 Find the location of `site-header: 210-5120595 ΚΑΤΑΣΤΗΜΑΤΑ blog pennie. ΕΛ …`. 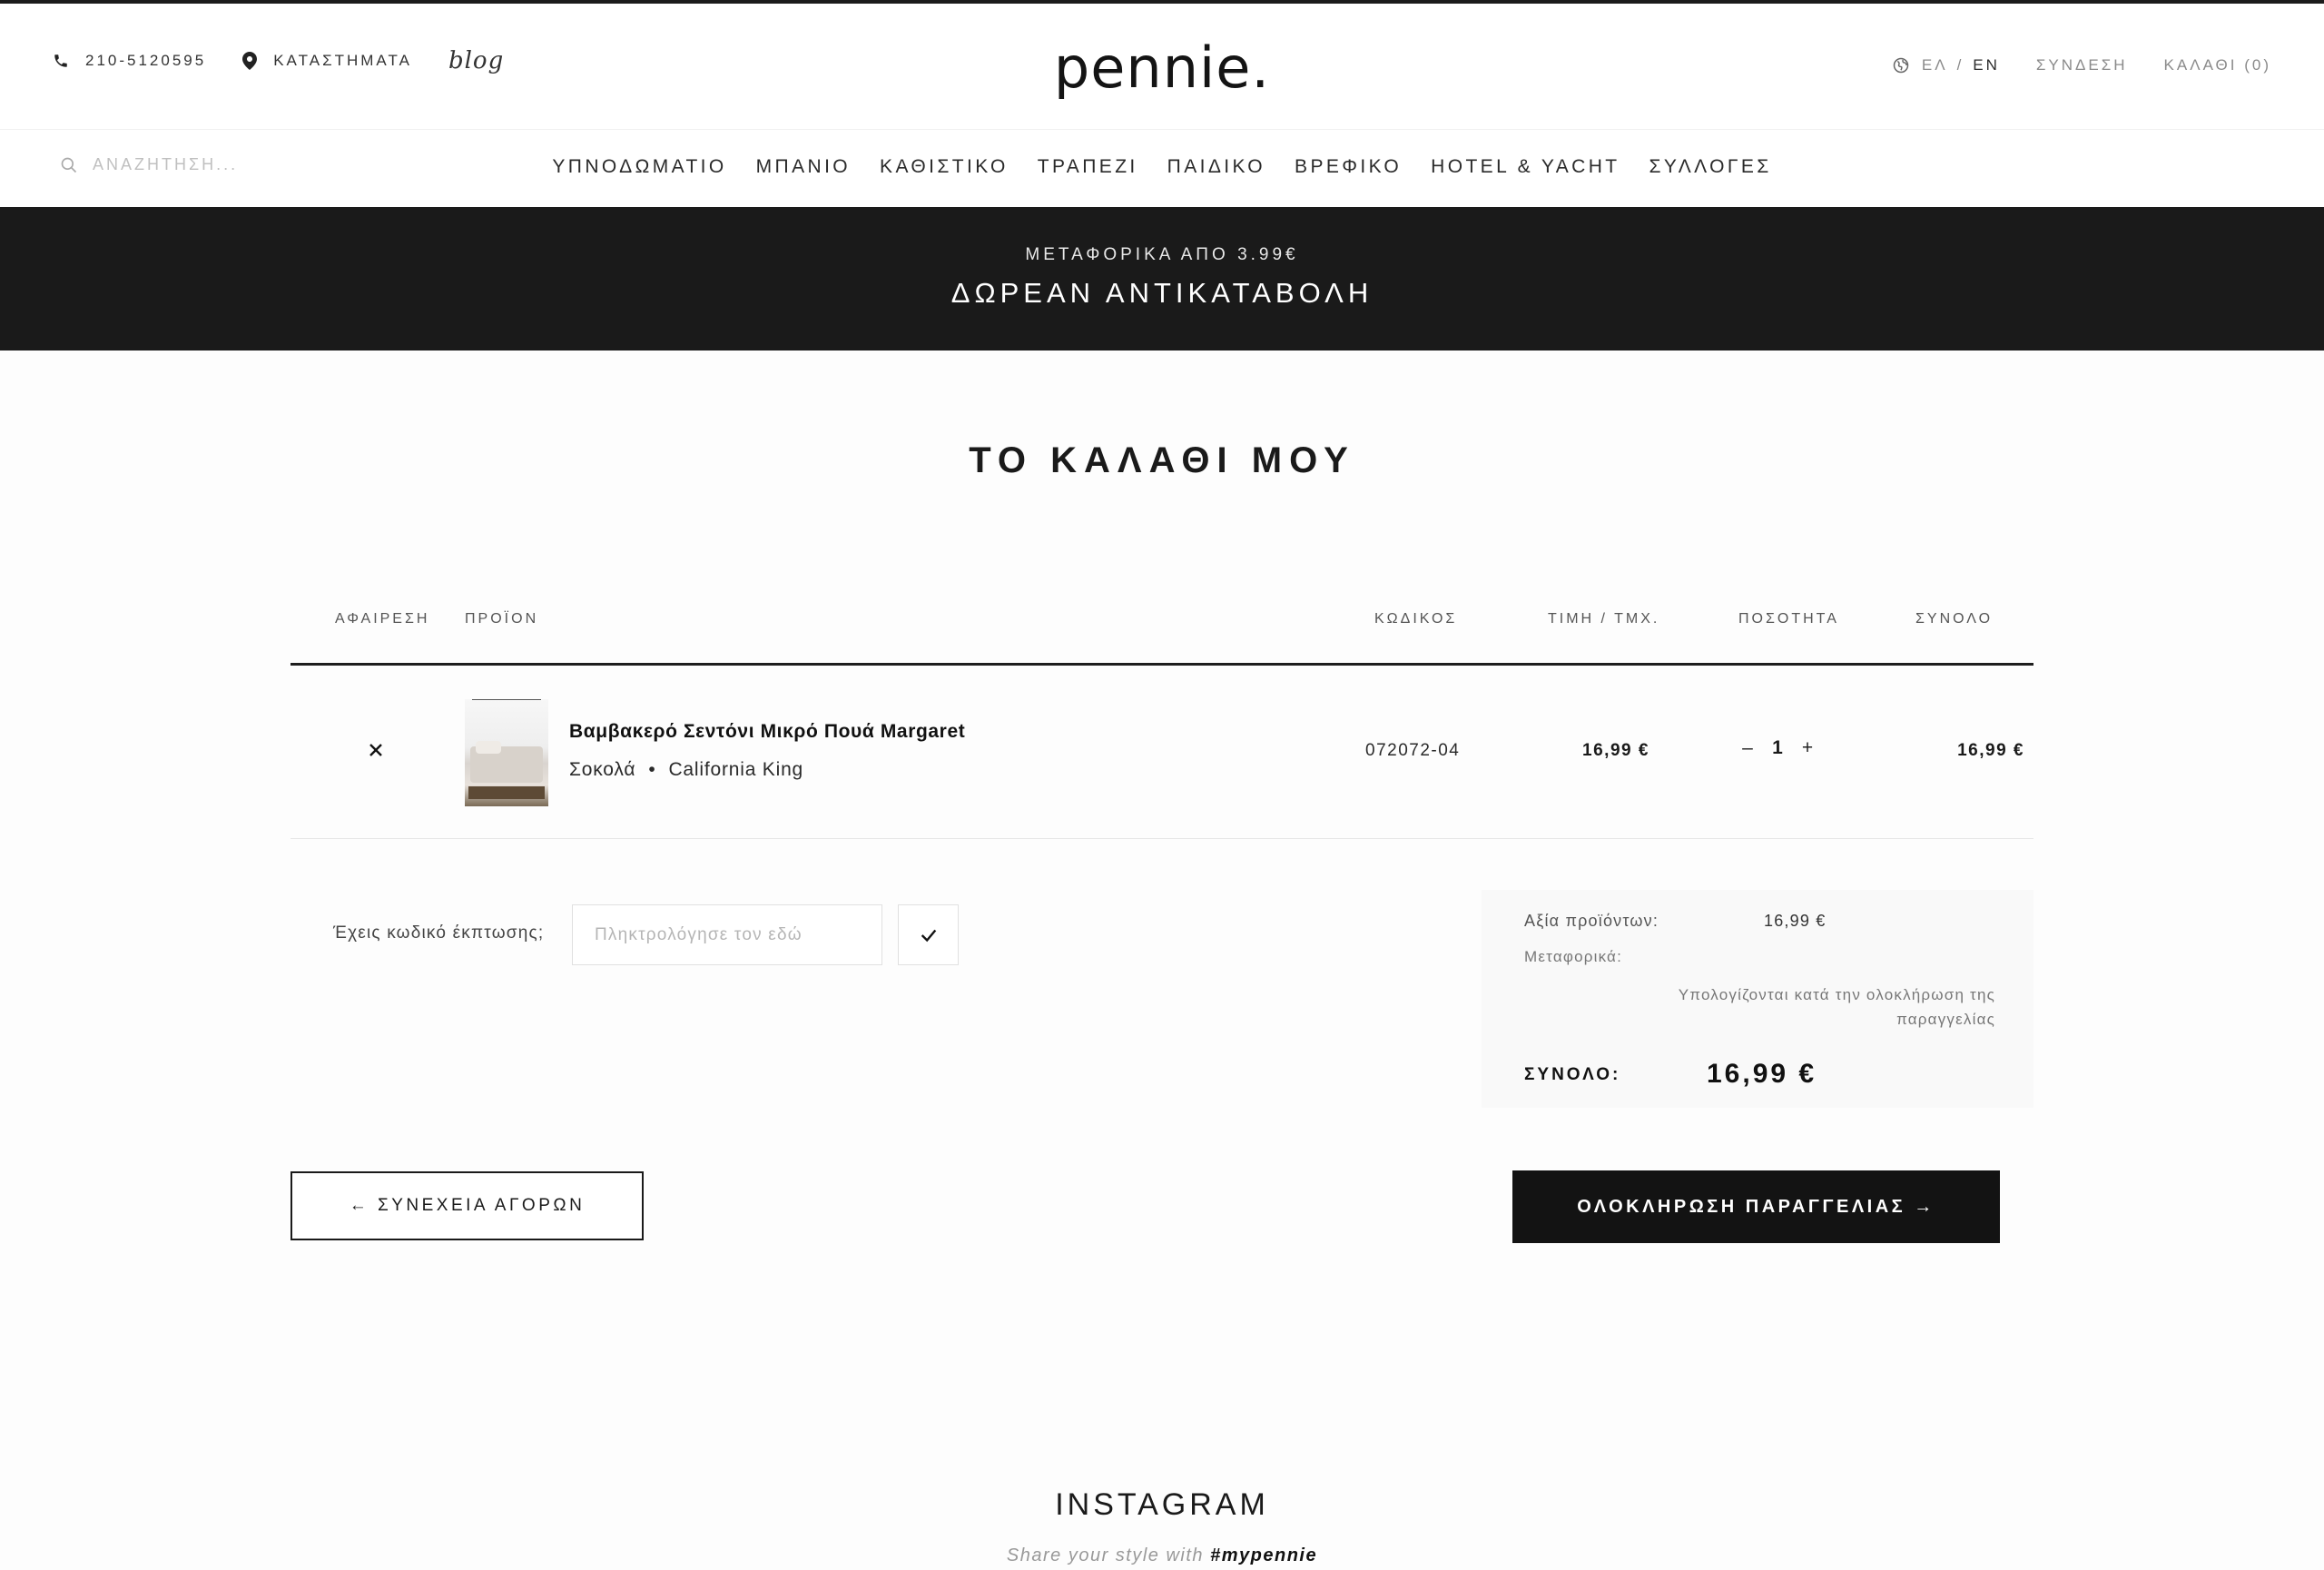

site-header: 210-5120595 ΚΑΤΑΣΤΗΜΑΤΑ blog pennie. ΕΛ … is located at coordinates (1162, 67).